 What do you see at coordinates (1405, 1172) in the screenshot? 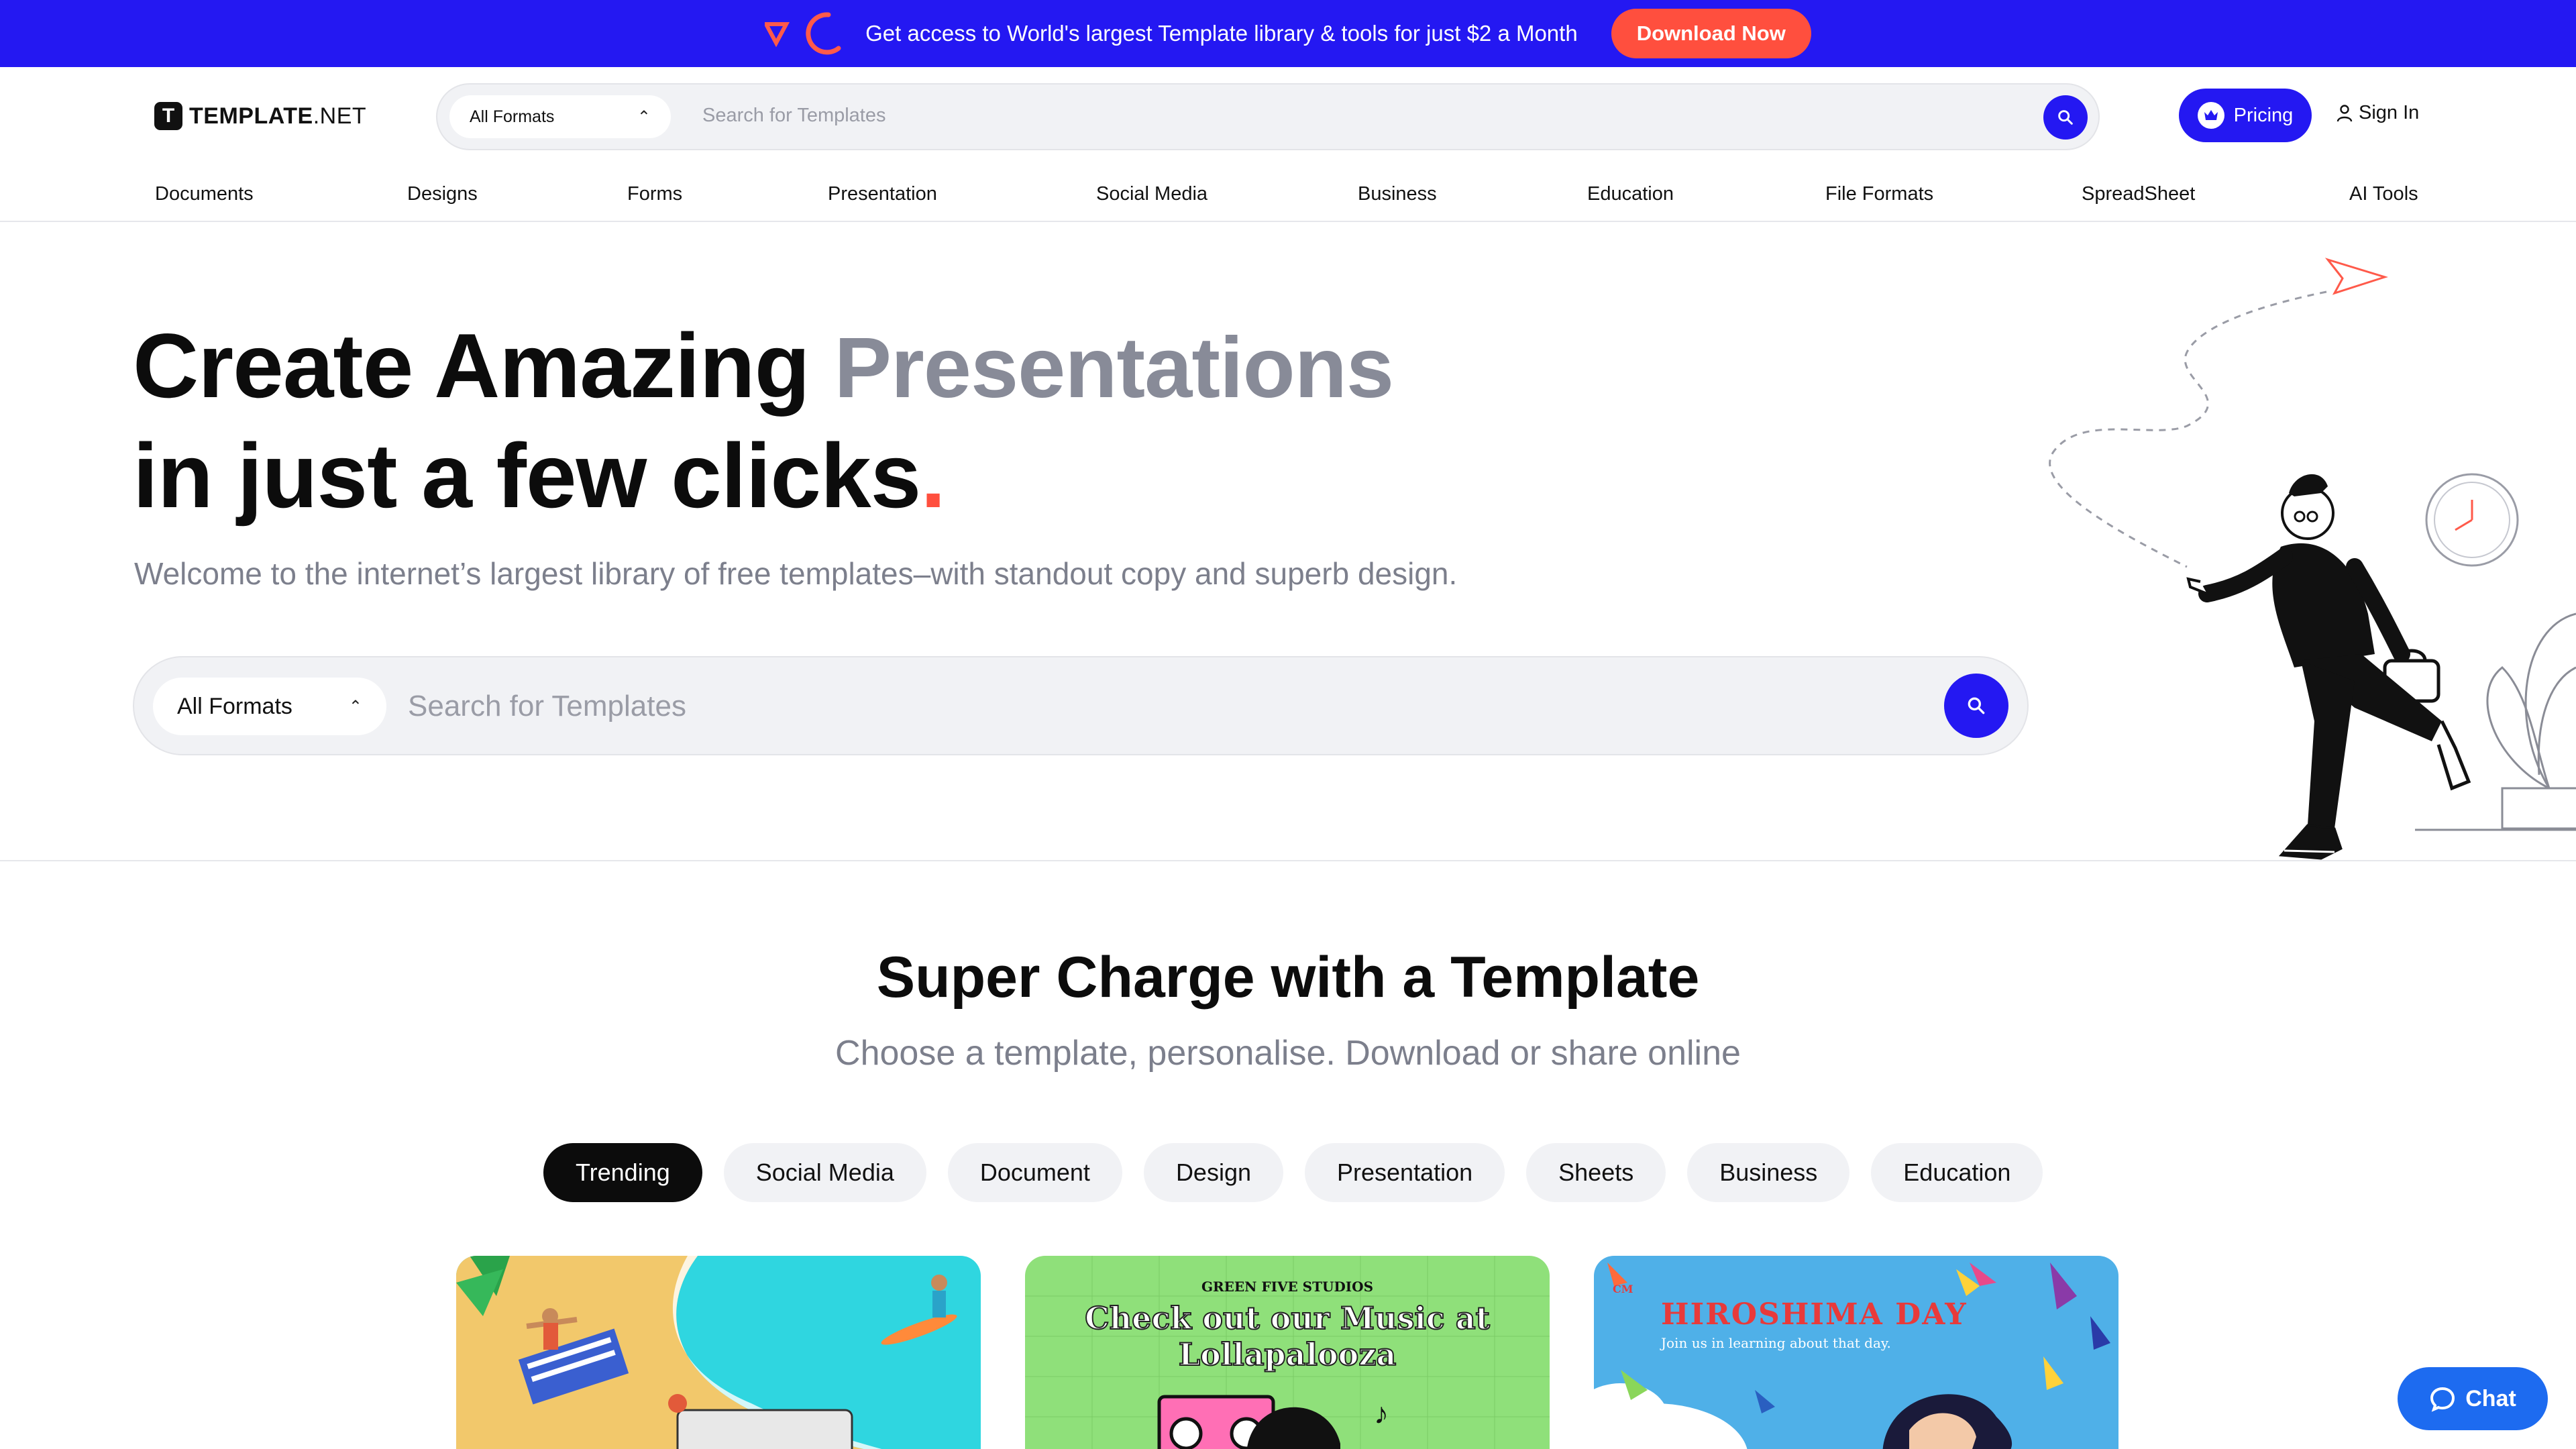
I see `tab-presentation: Presentation` at bounding box center [1405, 1172].